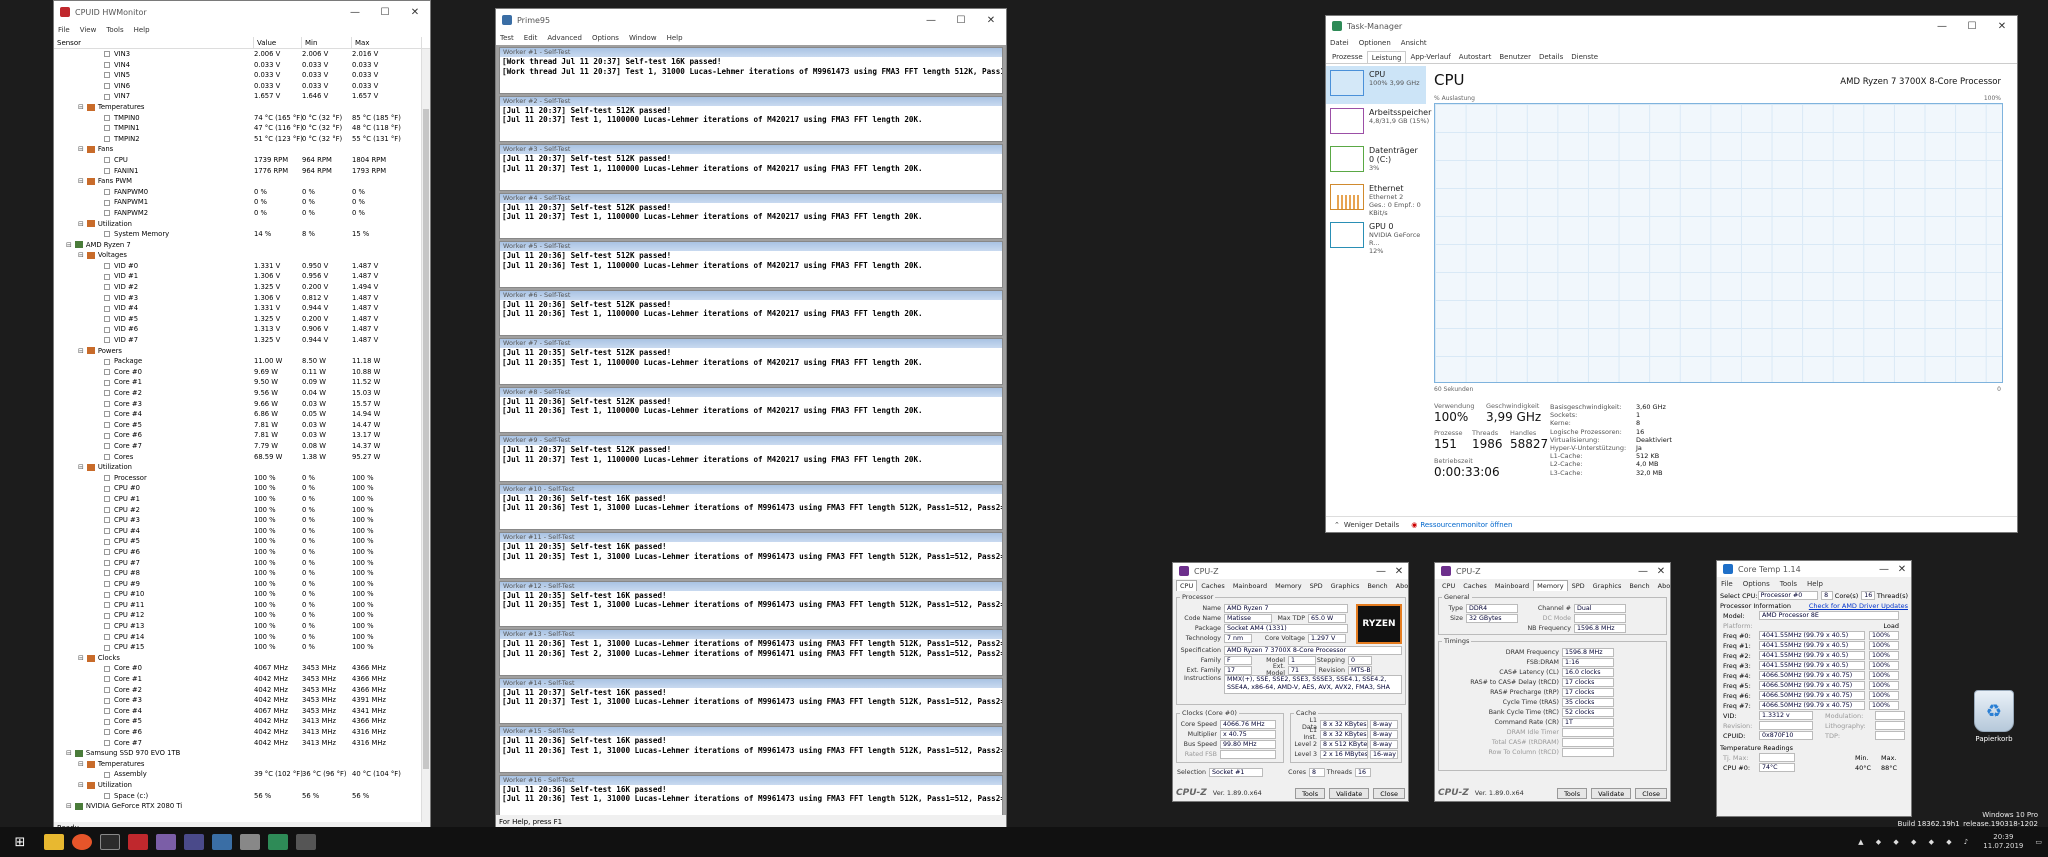 Image resolution: width=2048 pixels, height=857 pixels. What do you see at coordinates (242, 520) in the screenshot?
I see `sensor-row: CPU #3 100 % 0 % 100 %` at bounding box center [242, 520].